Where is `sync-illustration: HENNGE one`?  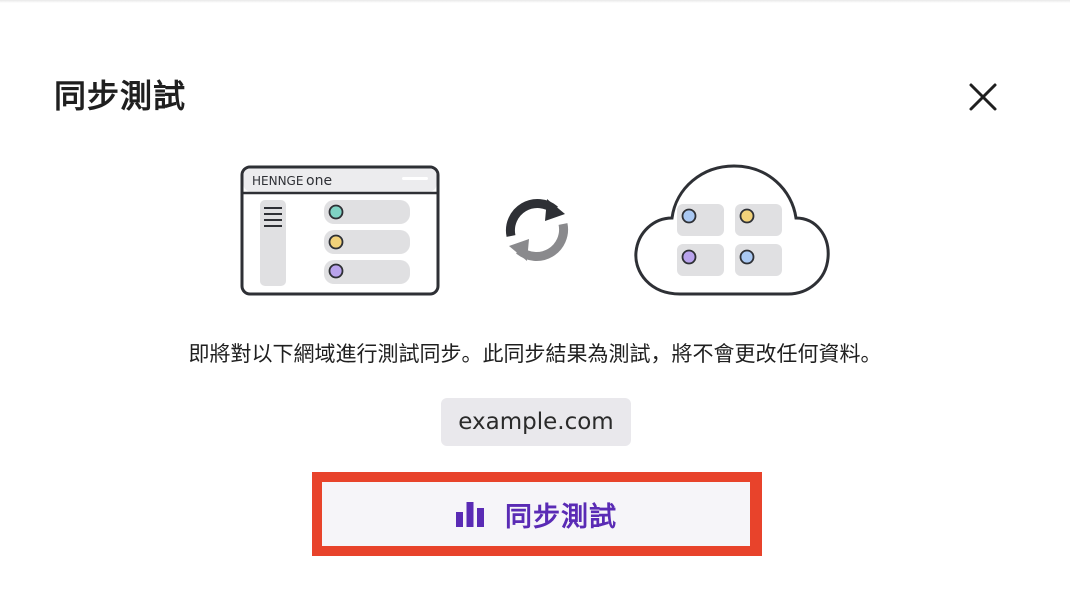 sync-illustration: HENNGE one is located at coordinates (535, 230).